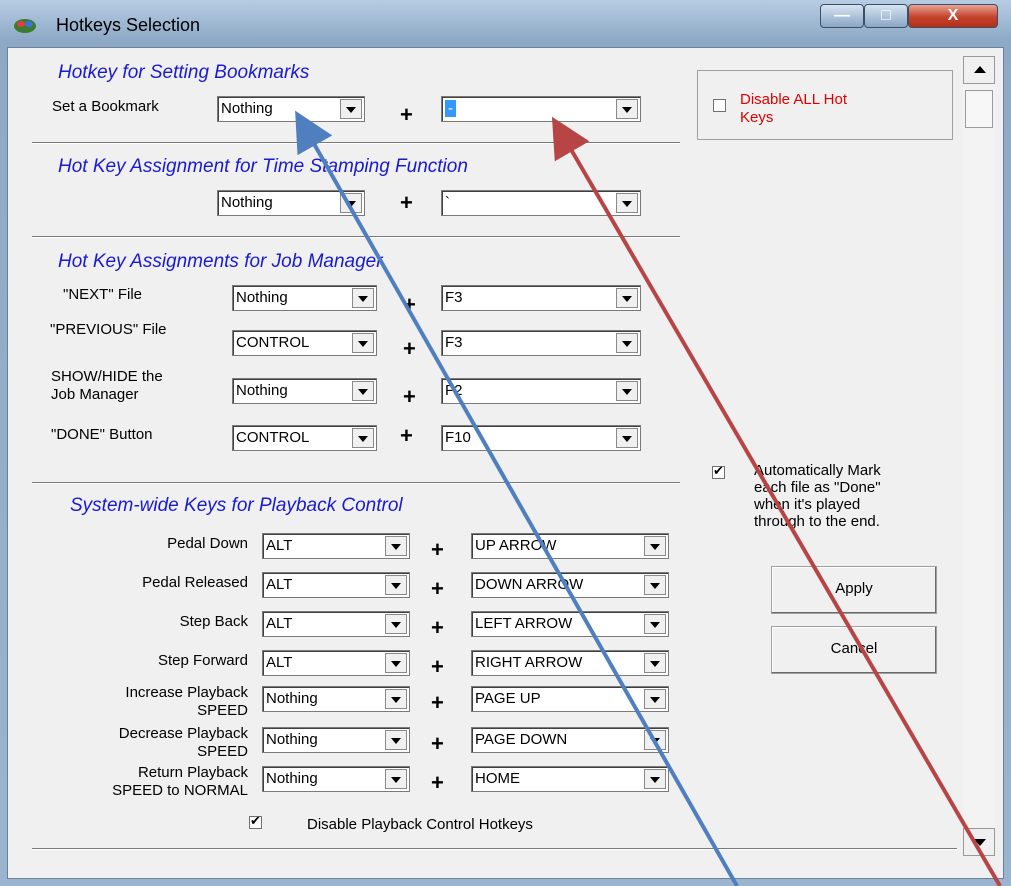 The image size is (1011, 886). I want to click on job-previous-key-select: F3, so click(541, 343).